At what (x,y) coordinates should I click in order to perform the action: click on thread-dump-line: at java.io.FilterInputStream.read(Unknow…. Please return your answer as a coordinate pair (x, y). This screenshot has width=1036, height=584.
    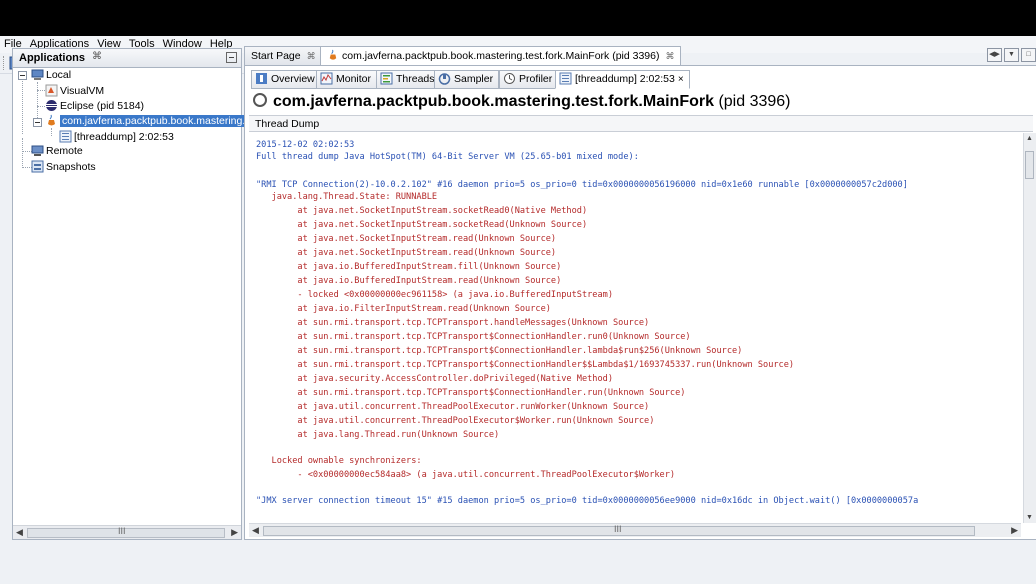
    Looking at the image, I should click on (403, 309).